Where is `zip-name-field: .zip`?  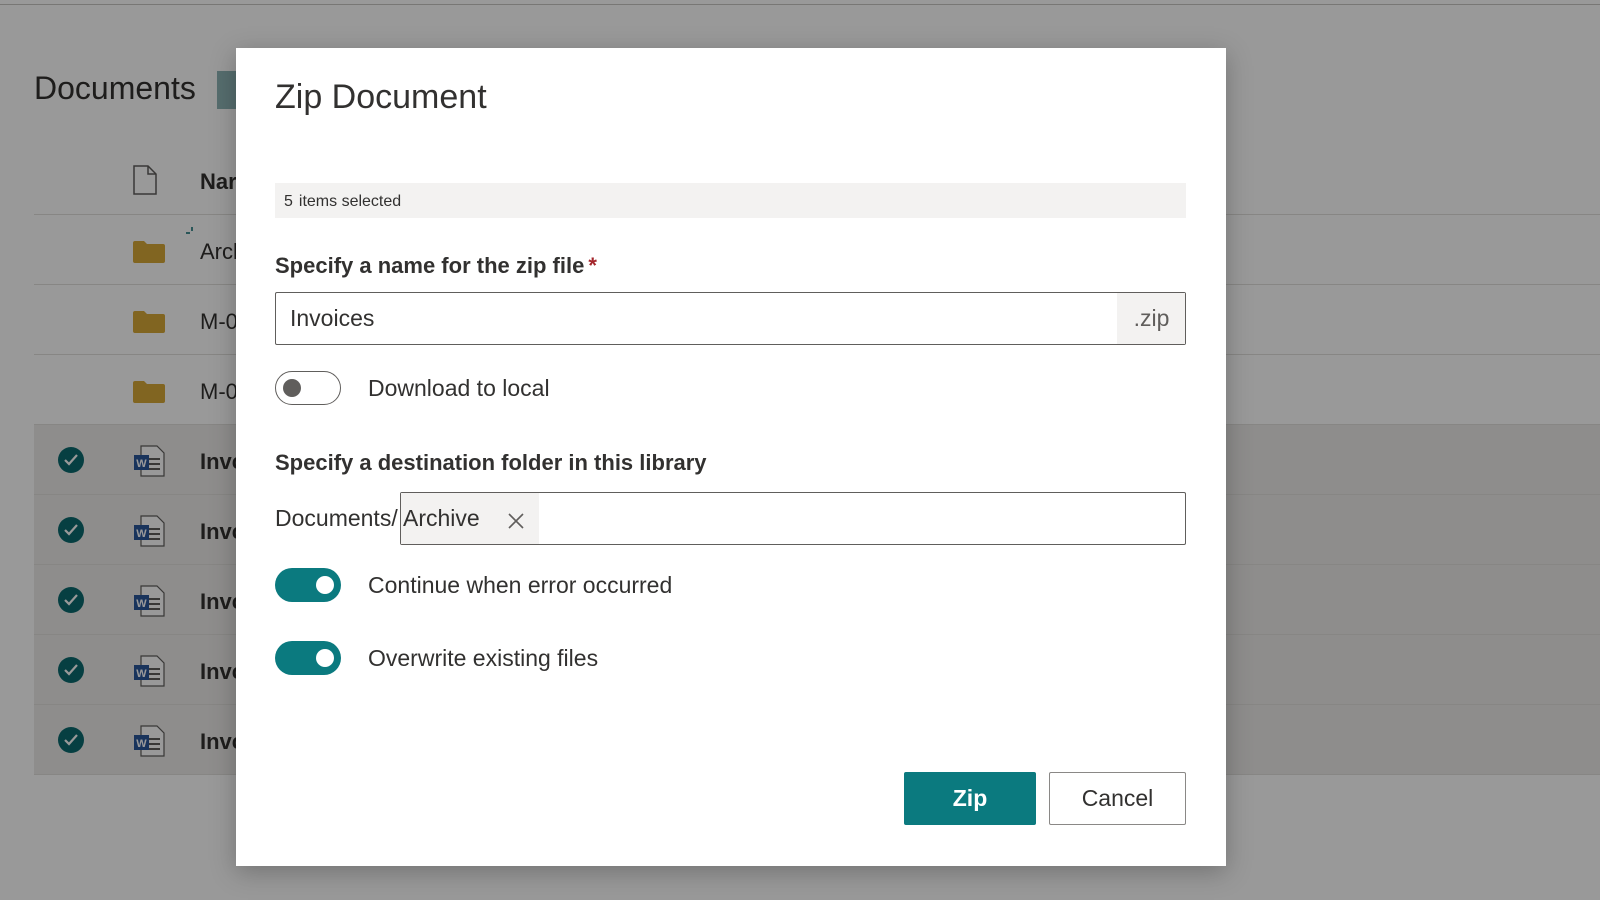 zip-name-field: .zip is located at coordinates (730, 318).